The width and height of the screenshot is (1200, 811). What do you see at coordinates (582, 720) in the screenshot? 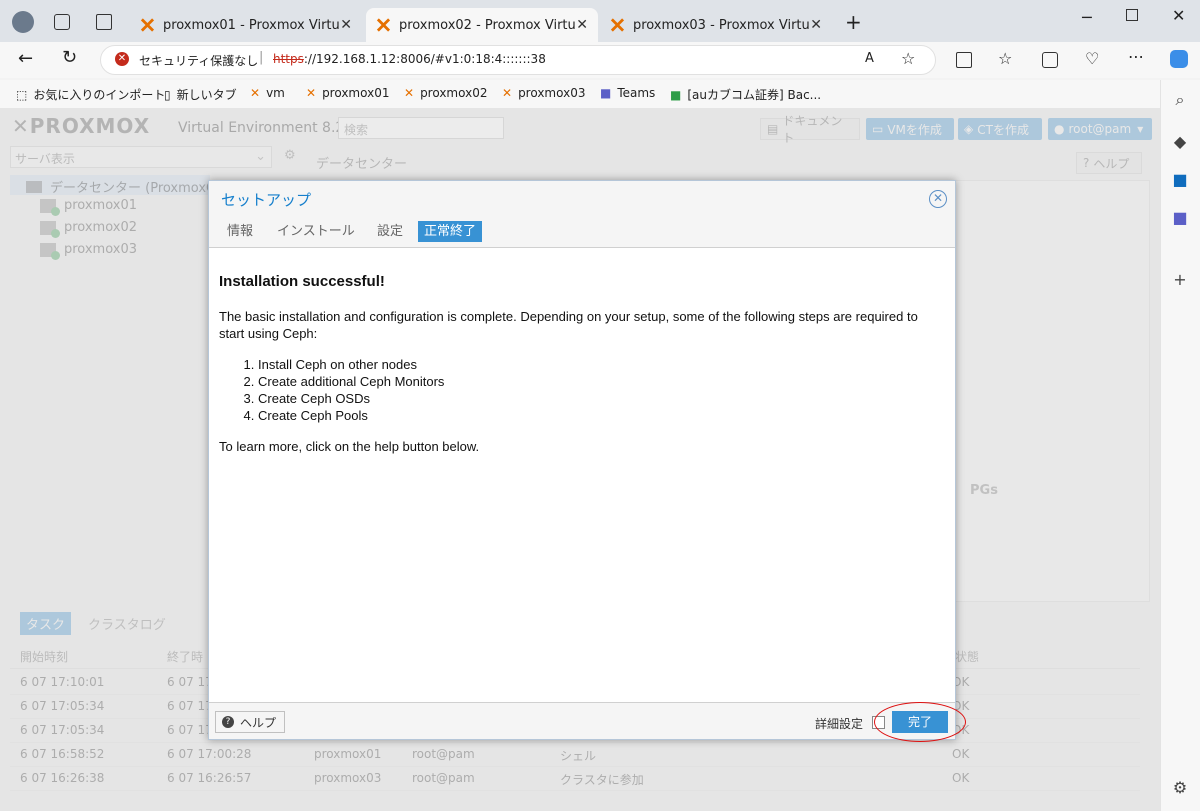
I see `dialog-footer: ? ヘルプ 詳細設定 完了` at bounding box center [582, 720].